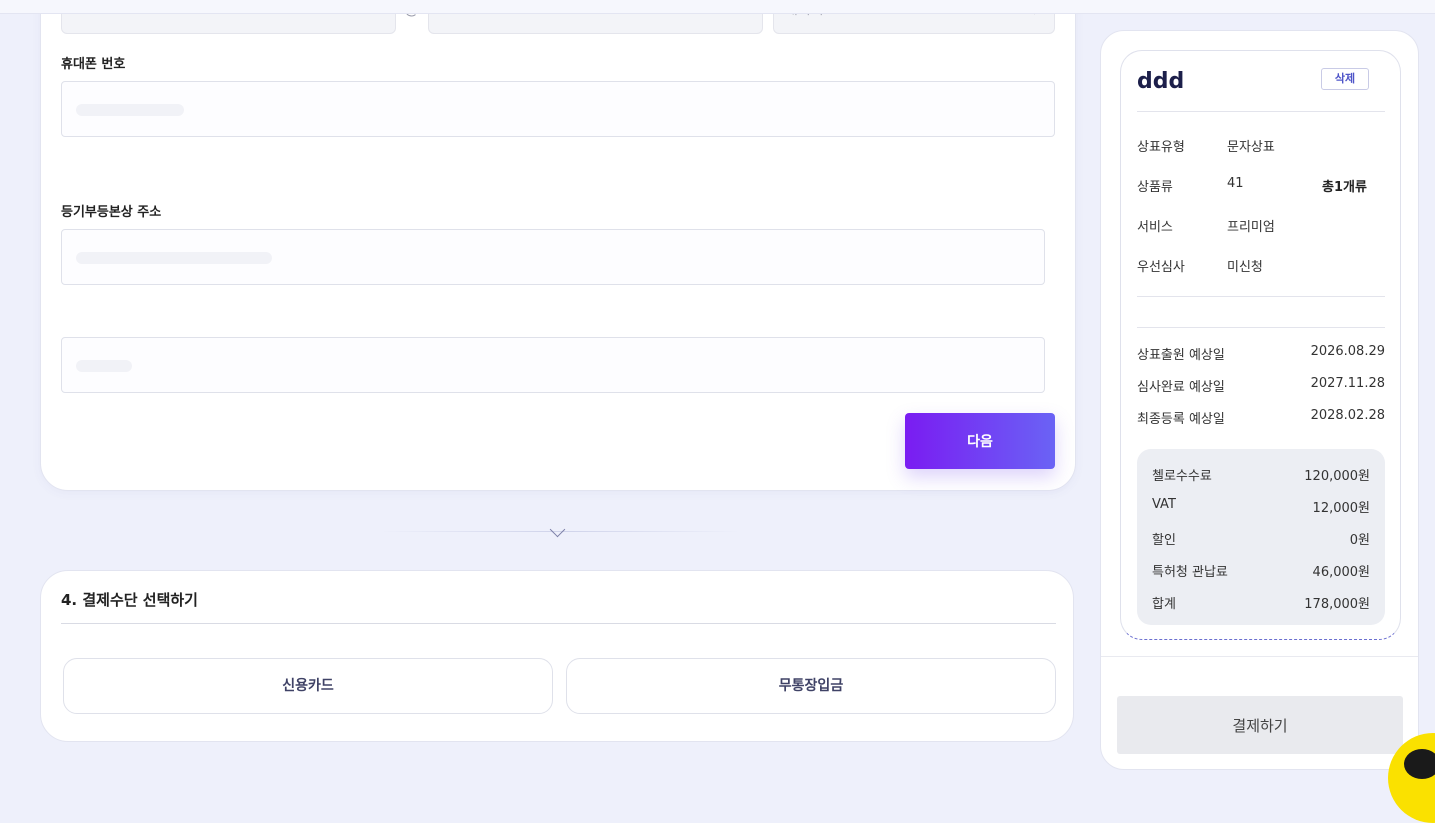 The height and width of the screenshot is (823, 1435). What do you see at coordinates (1261, 474) in the screenshot?
I see `fee-row: 첼로수수료 120,000원` at bounding box center [1261, 474].